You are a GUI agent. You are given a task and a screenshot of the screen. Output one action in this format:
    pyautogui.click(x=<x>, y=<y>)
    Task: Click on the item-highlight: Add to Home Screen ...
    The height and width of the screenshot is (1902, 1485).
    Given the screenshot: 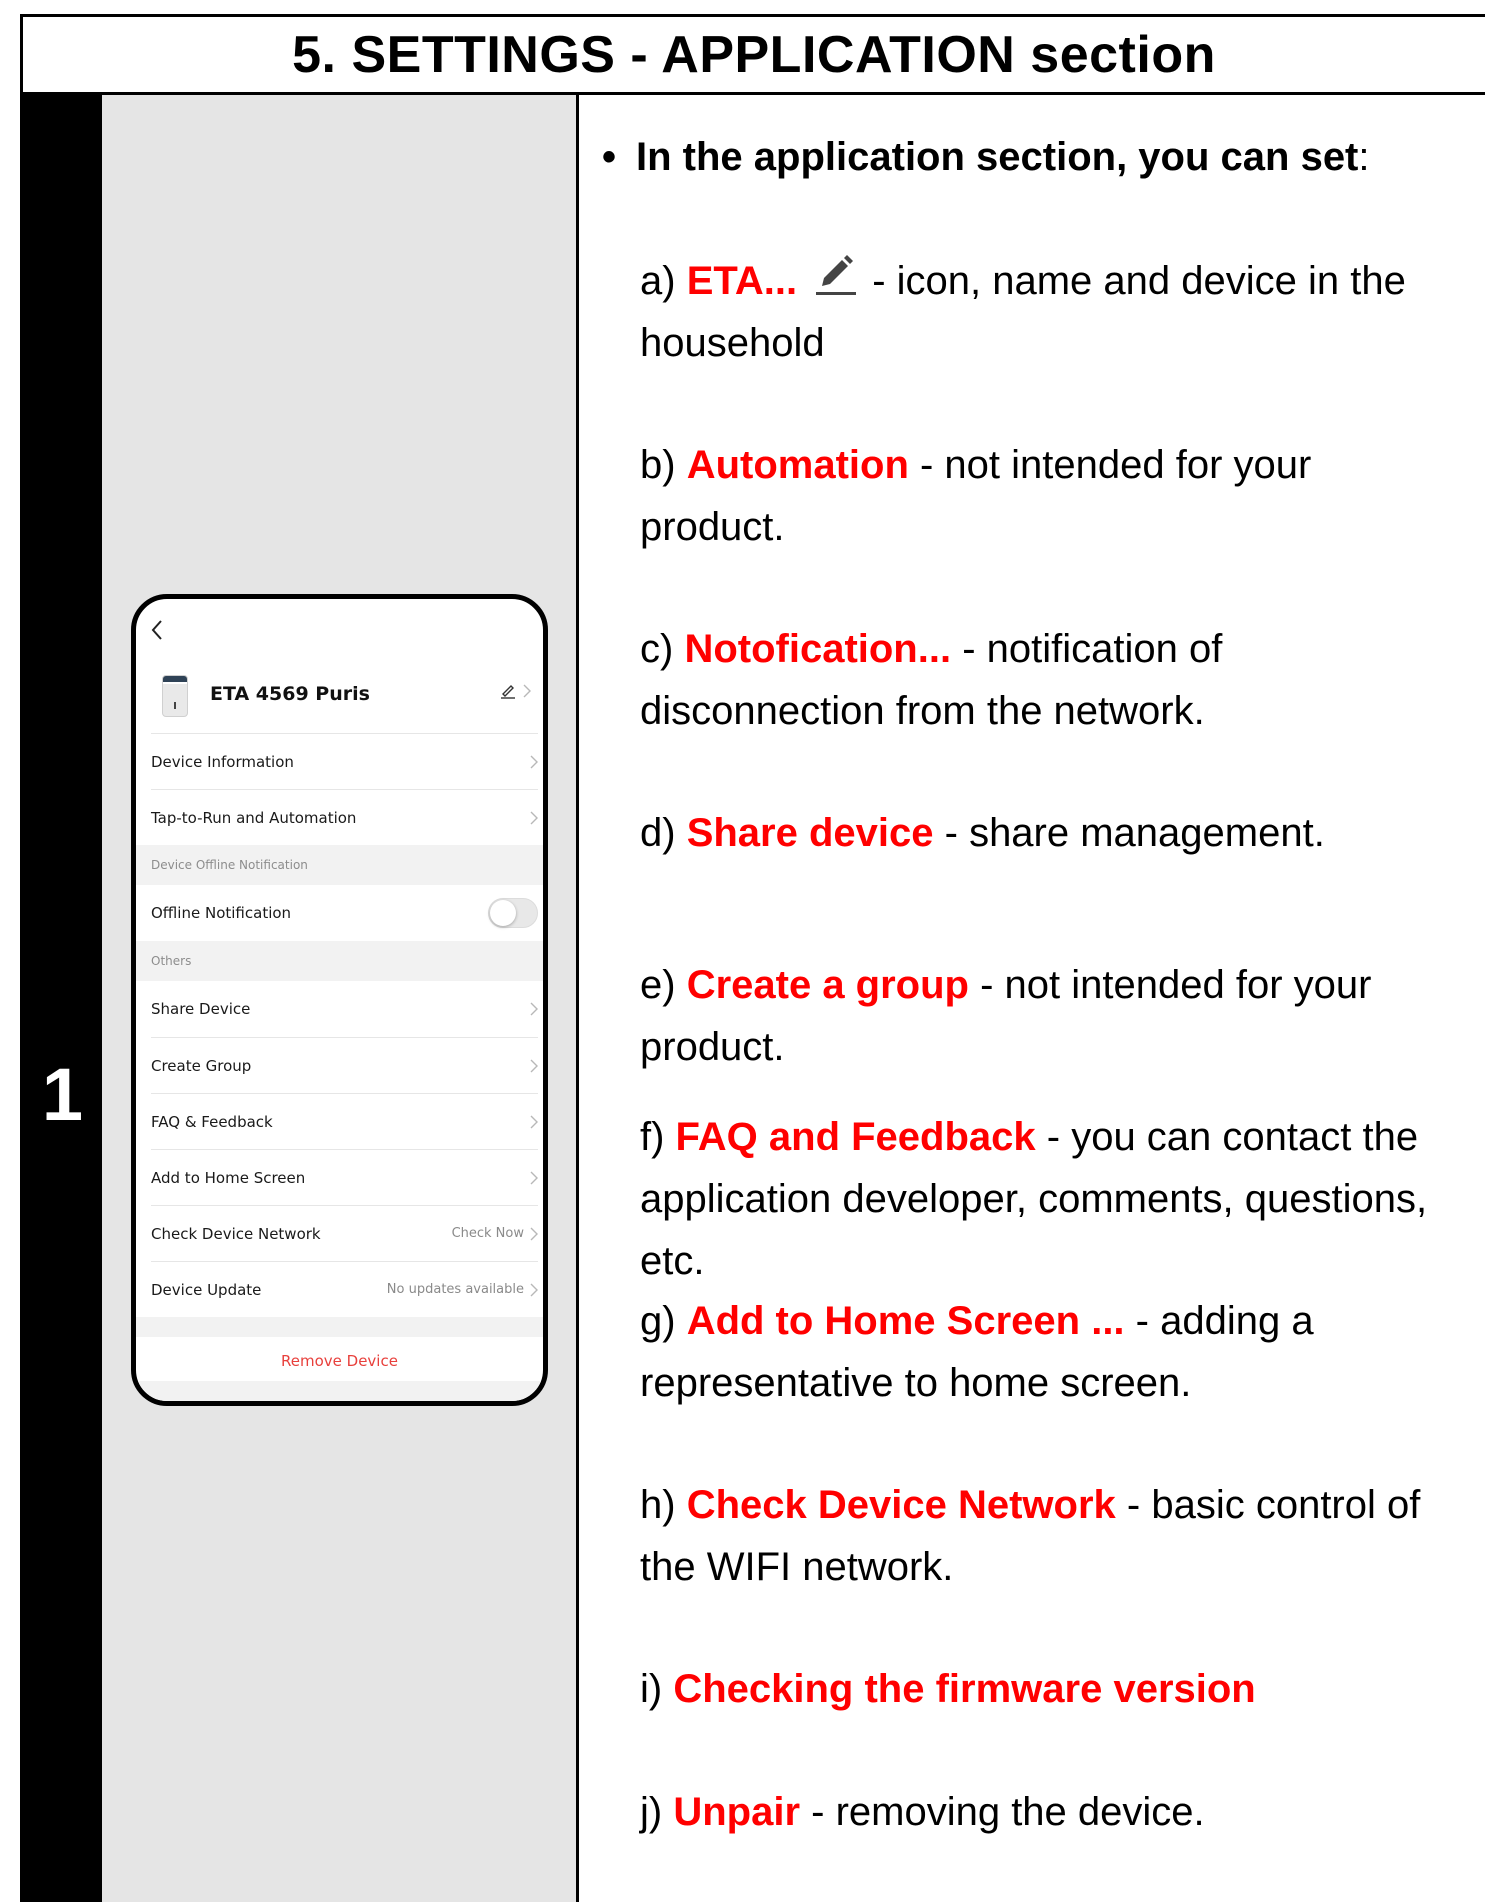 What is the action you would take?
    pyautogui.click(x=905, y=1321)
    